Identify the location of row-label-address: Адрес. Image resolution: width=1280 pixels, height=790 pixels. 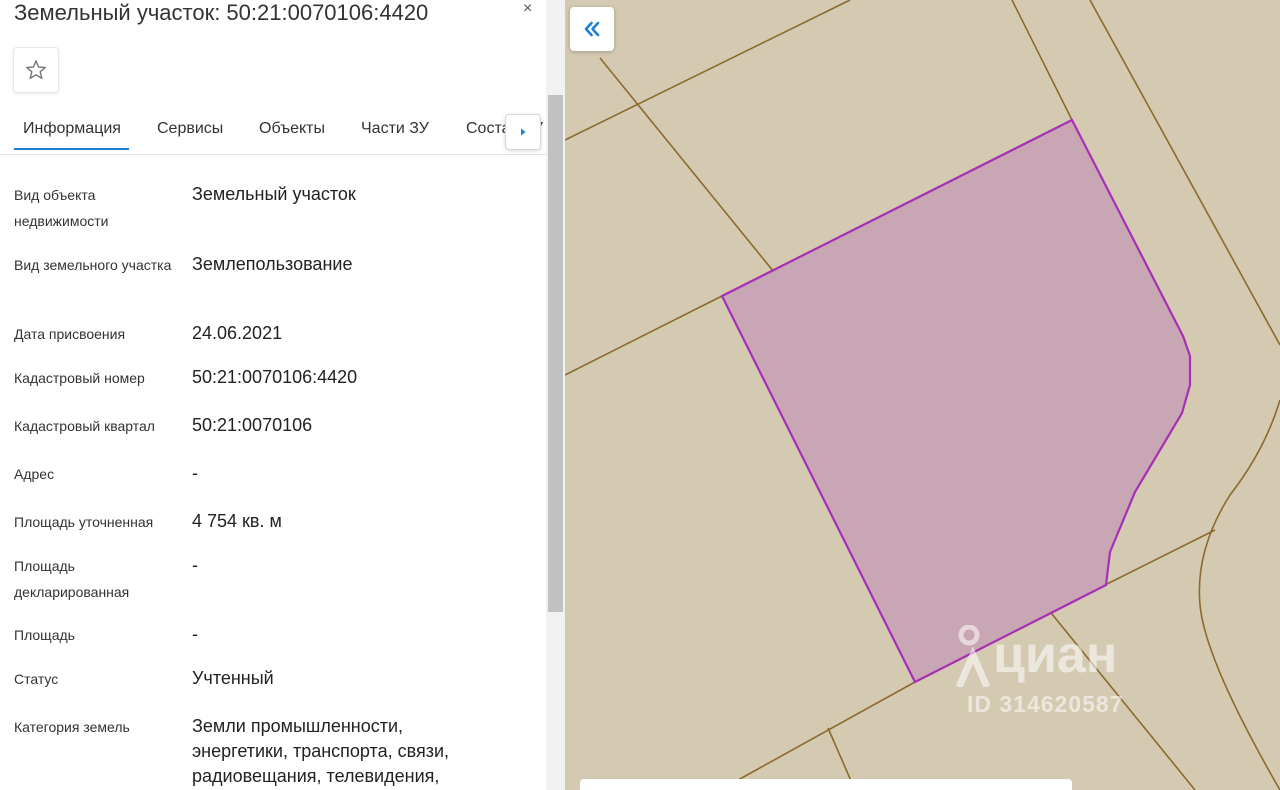
(34, 474).